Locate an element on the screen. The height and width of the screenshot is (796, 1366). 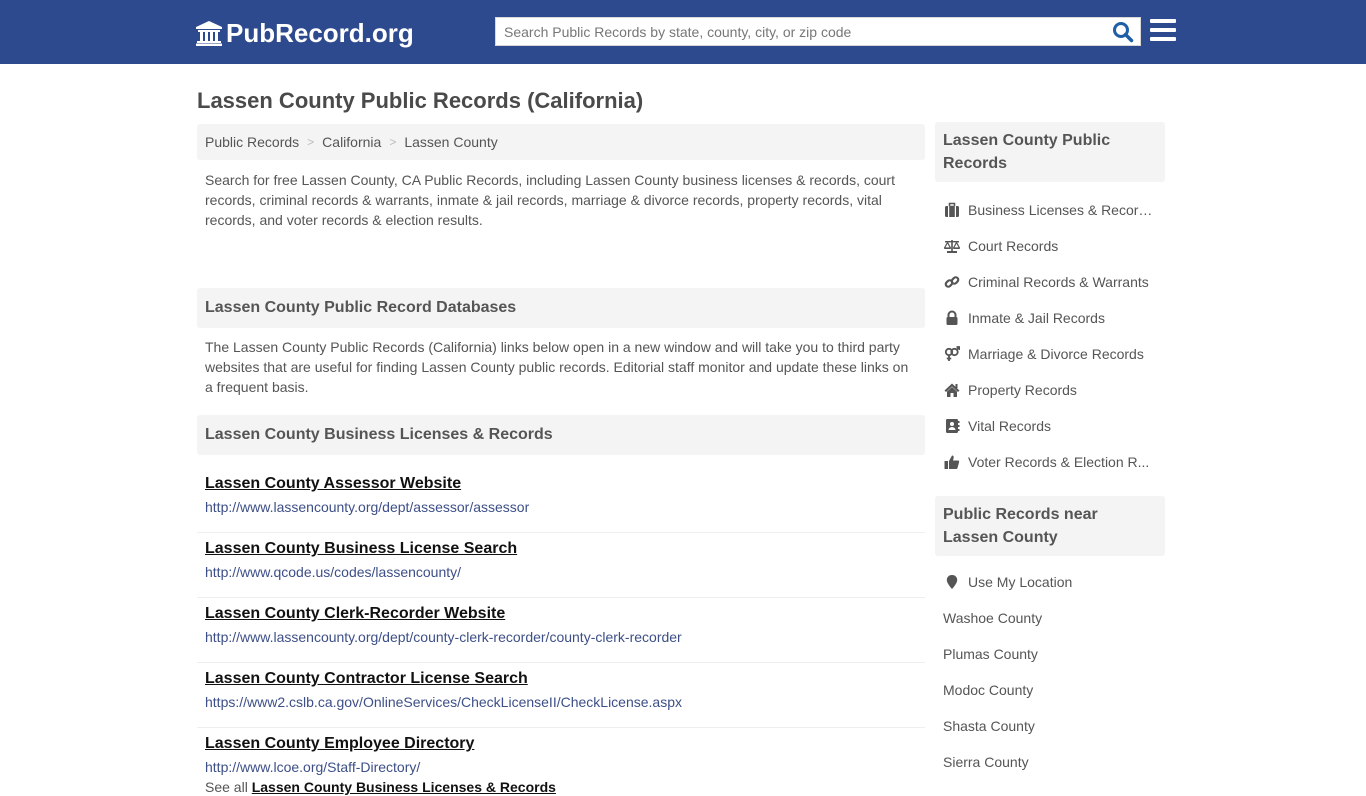
breadcrumb-lassen-county: Lassen County is located at coordinates (450, 142).